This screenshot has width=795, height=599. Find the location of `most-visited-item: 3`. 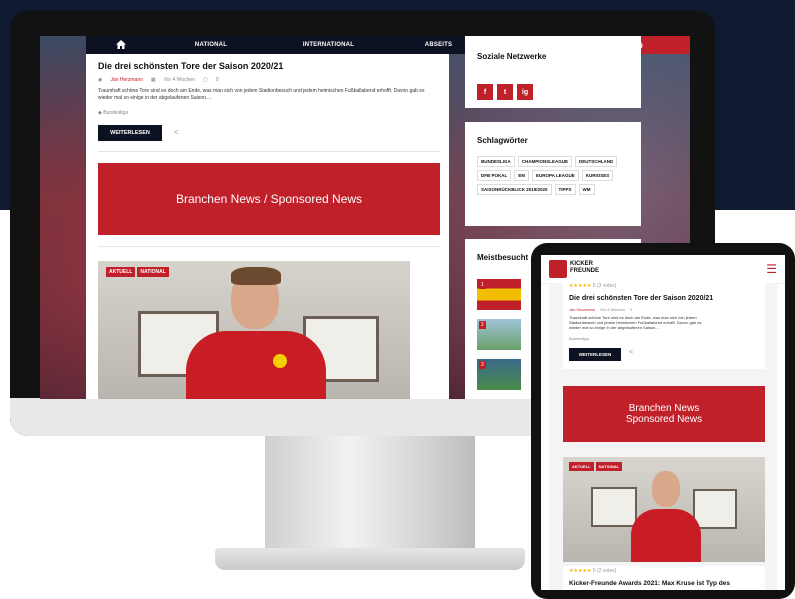

most-visited-item: 3 is located at coordinates (499, 374).